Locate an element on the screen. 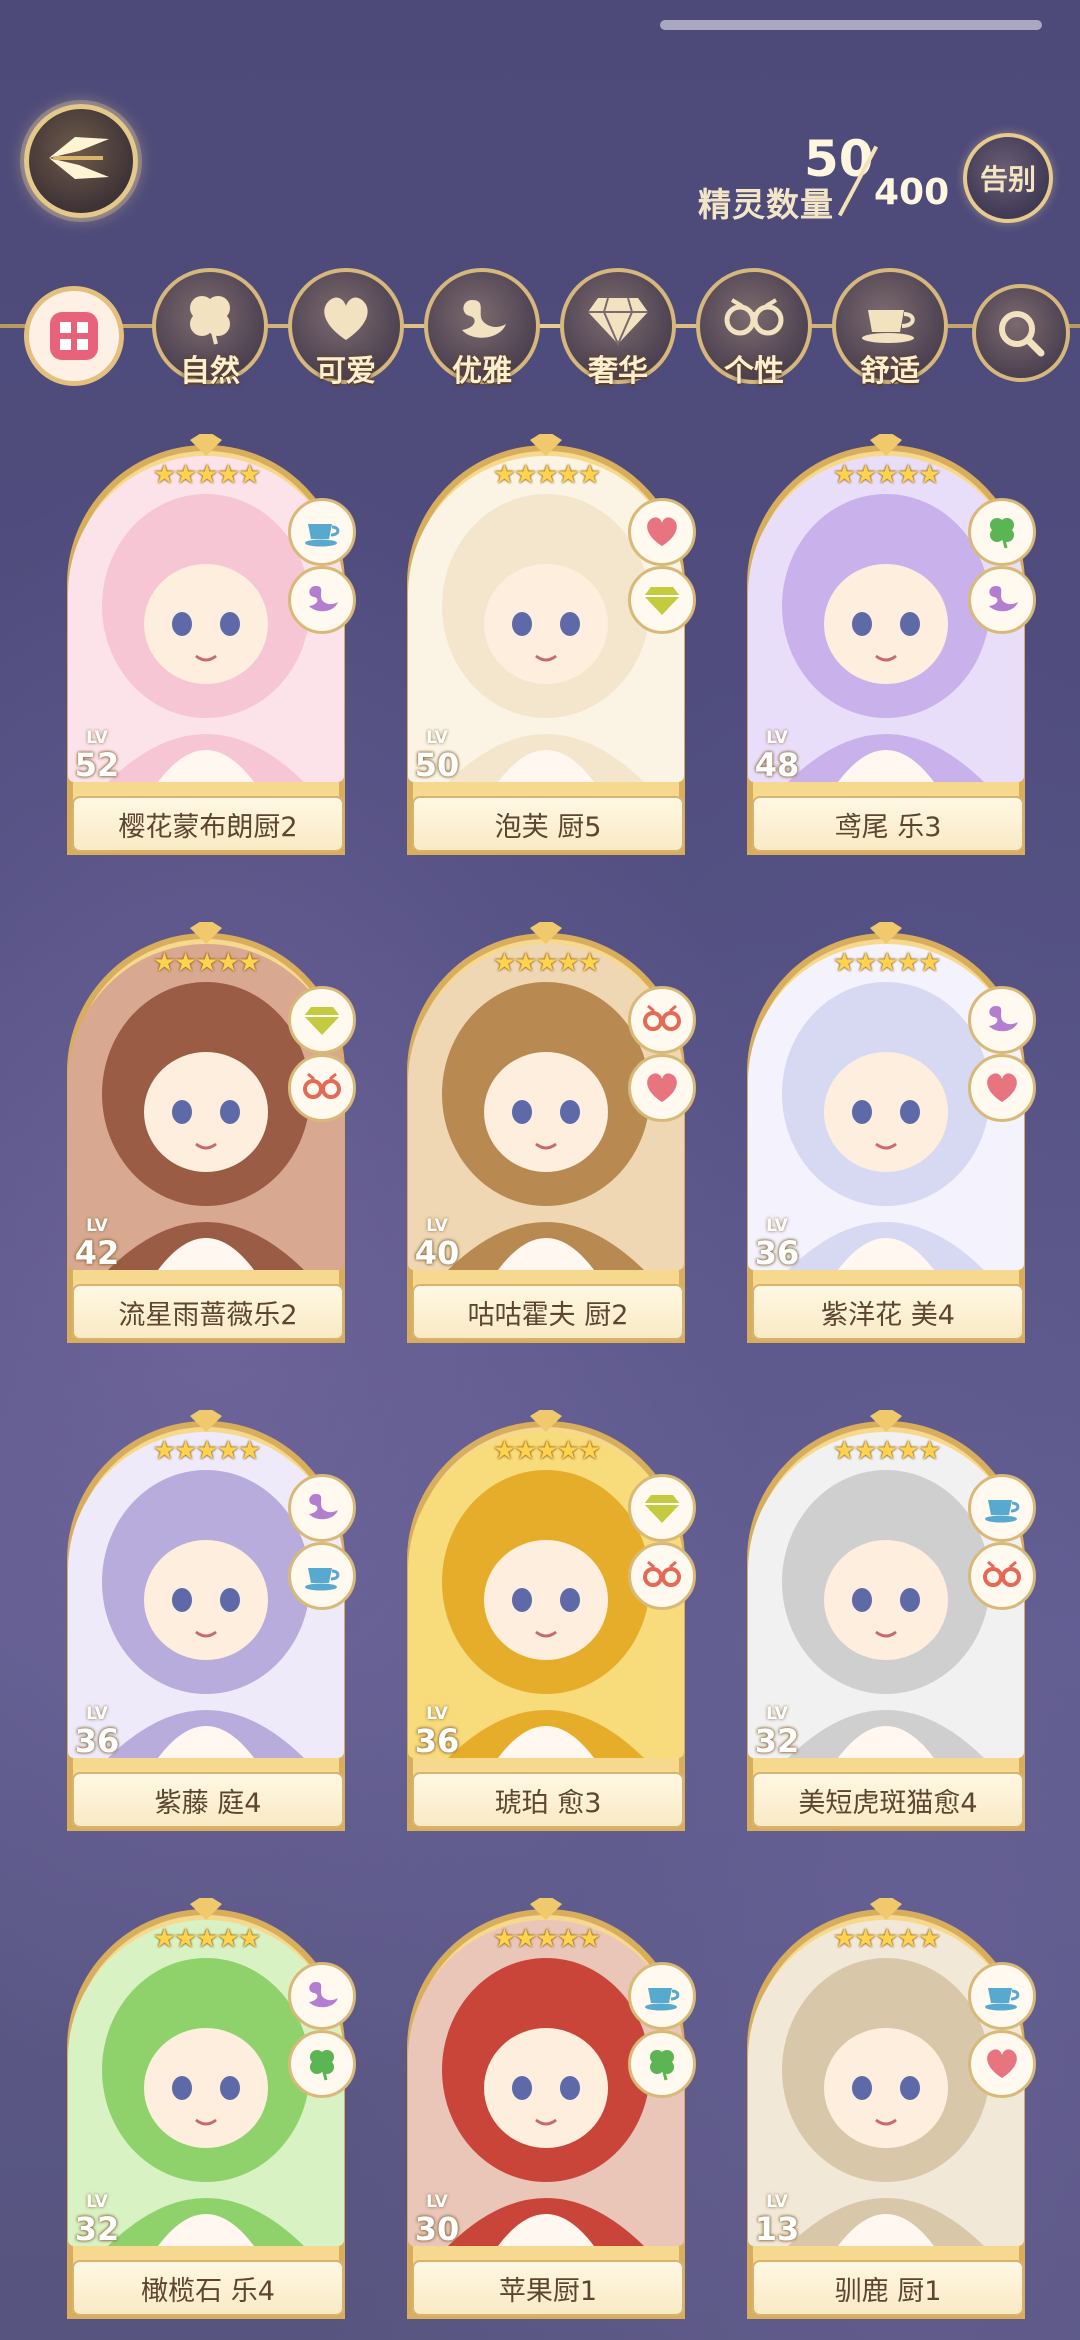 The image size is (1080, 2340). level-value: 32 is located at coordinates (97, 2229).